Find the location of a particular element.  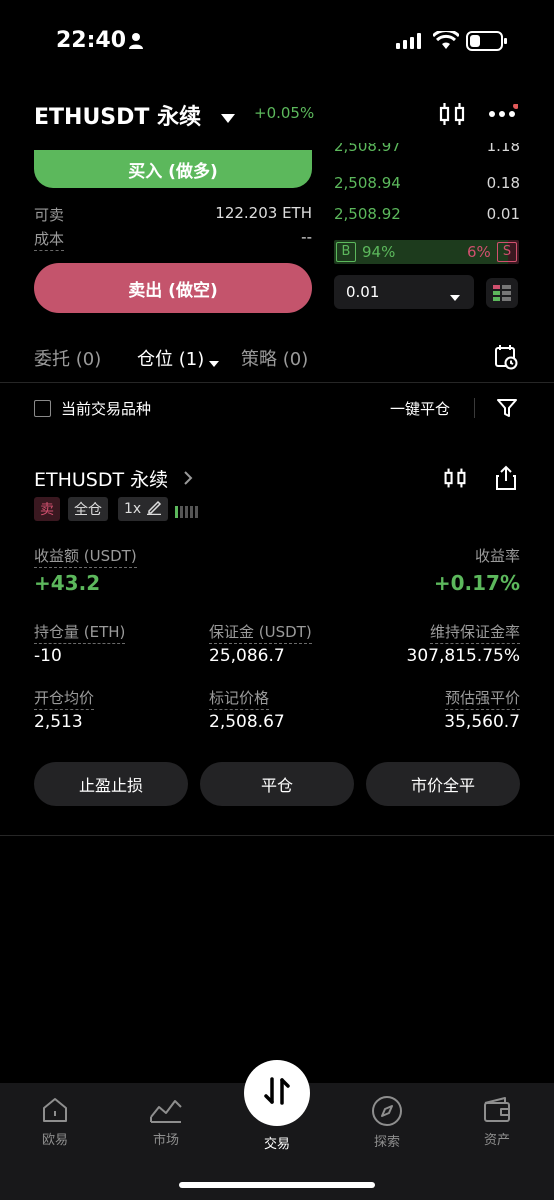

tab-orders: 委托 (0) is located at coordinates (67, 358).